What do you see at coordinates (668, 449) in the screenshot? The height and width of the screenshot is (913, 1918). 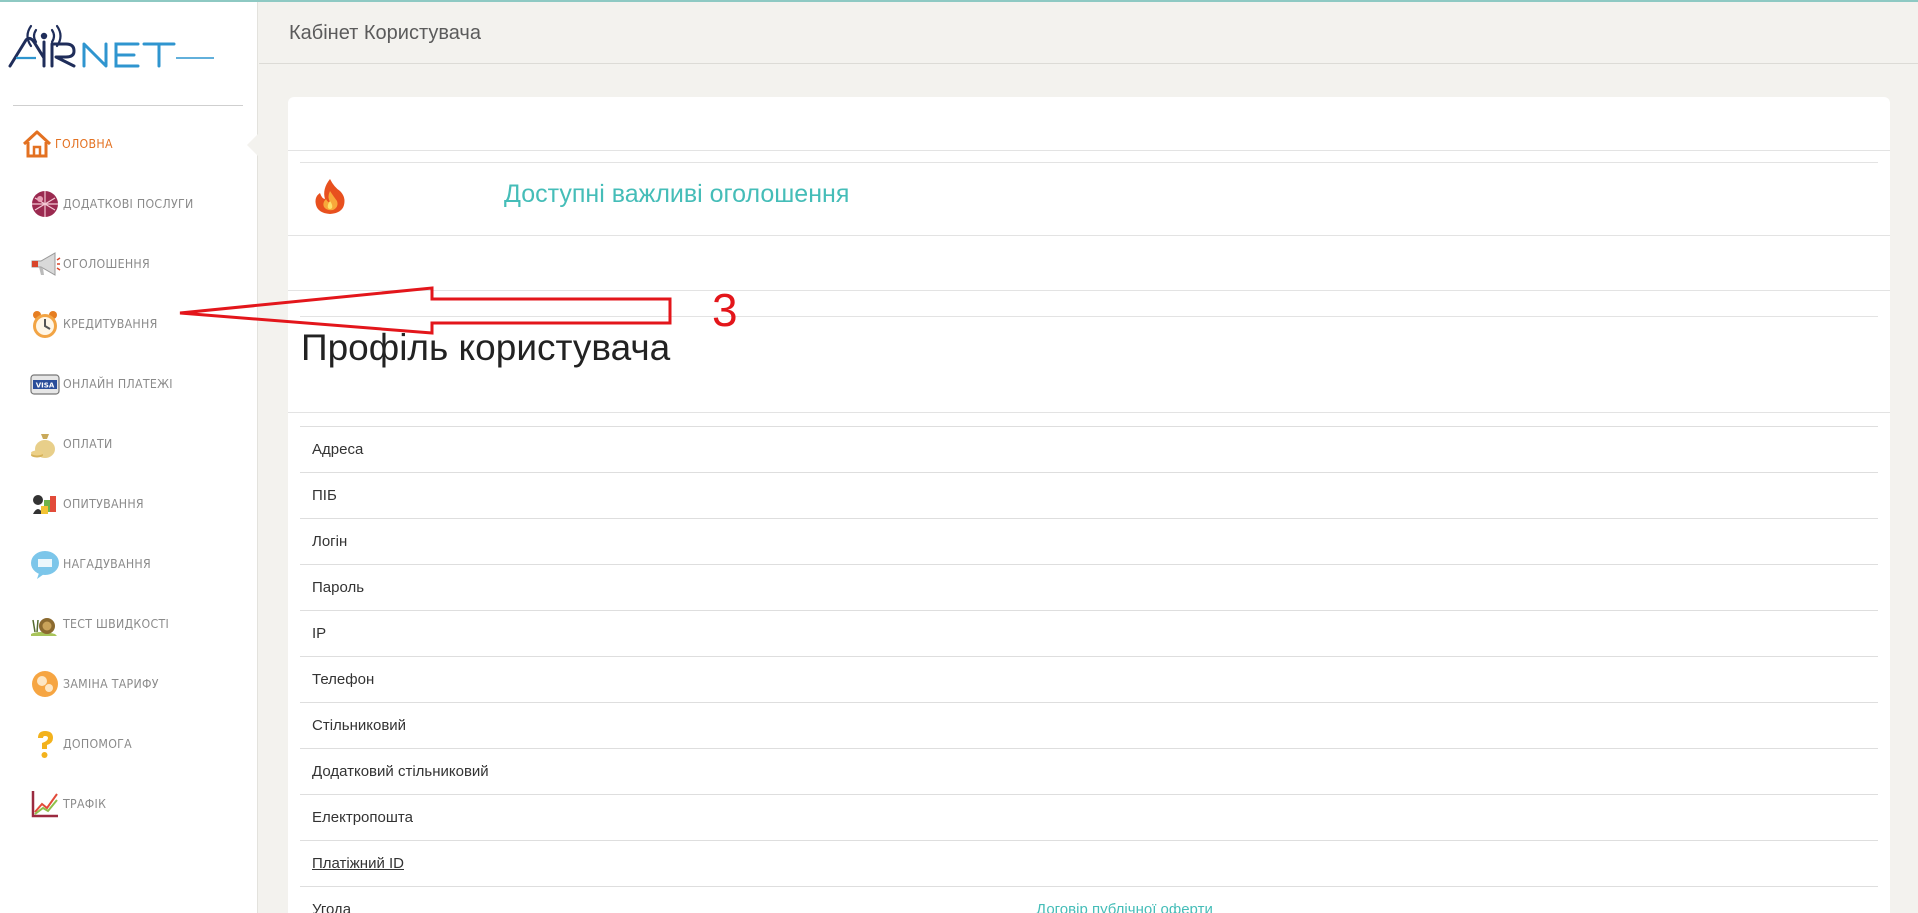 I see `row-label: Адреса` at bounding box center [668, 449].